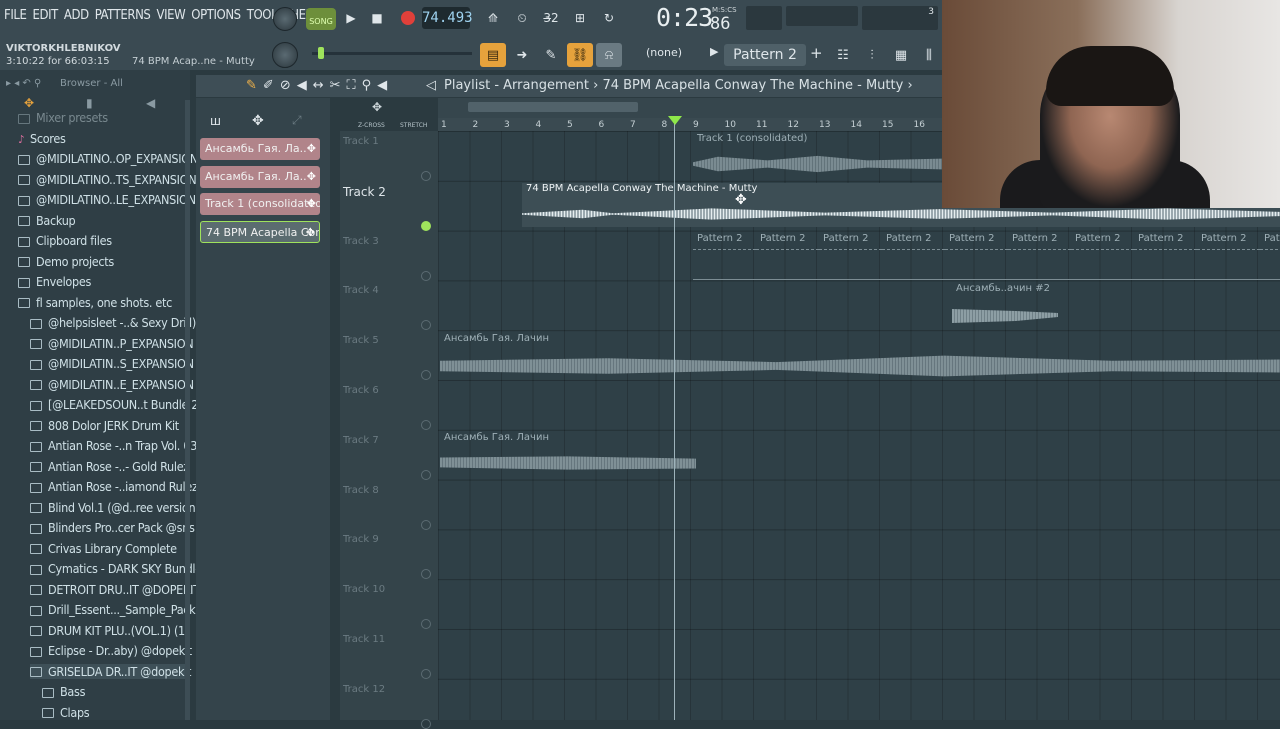  Describe the element at coordinates (351, 18) in the screenshot. I see `play-button: ▶` at that location.